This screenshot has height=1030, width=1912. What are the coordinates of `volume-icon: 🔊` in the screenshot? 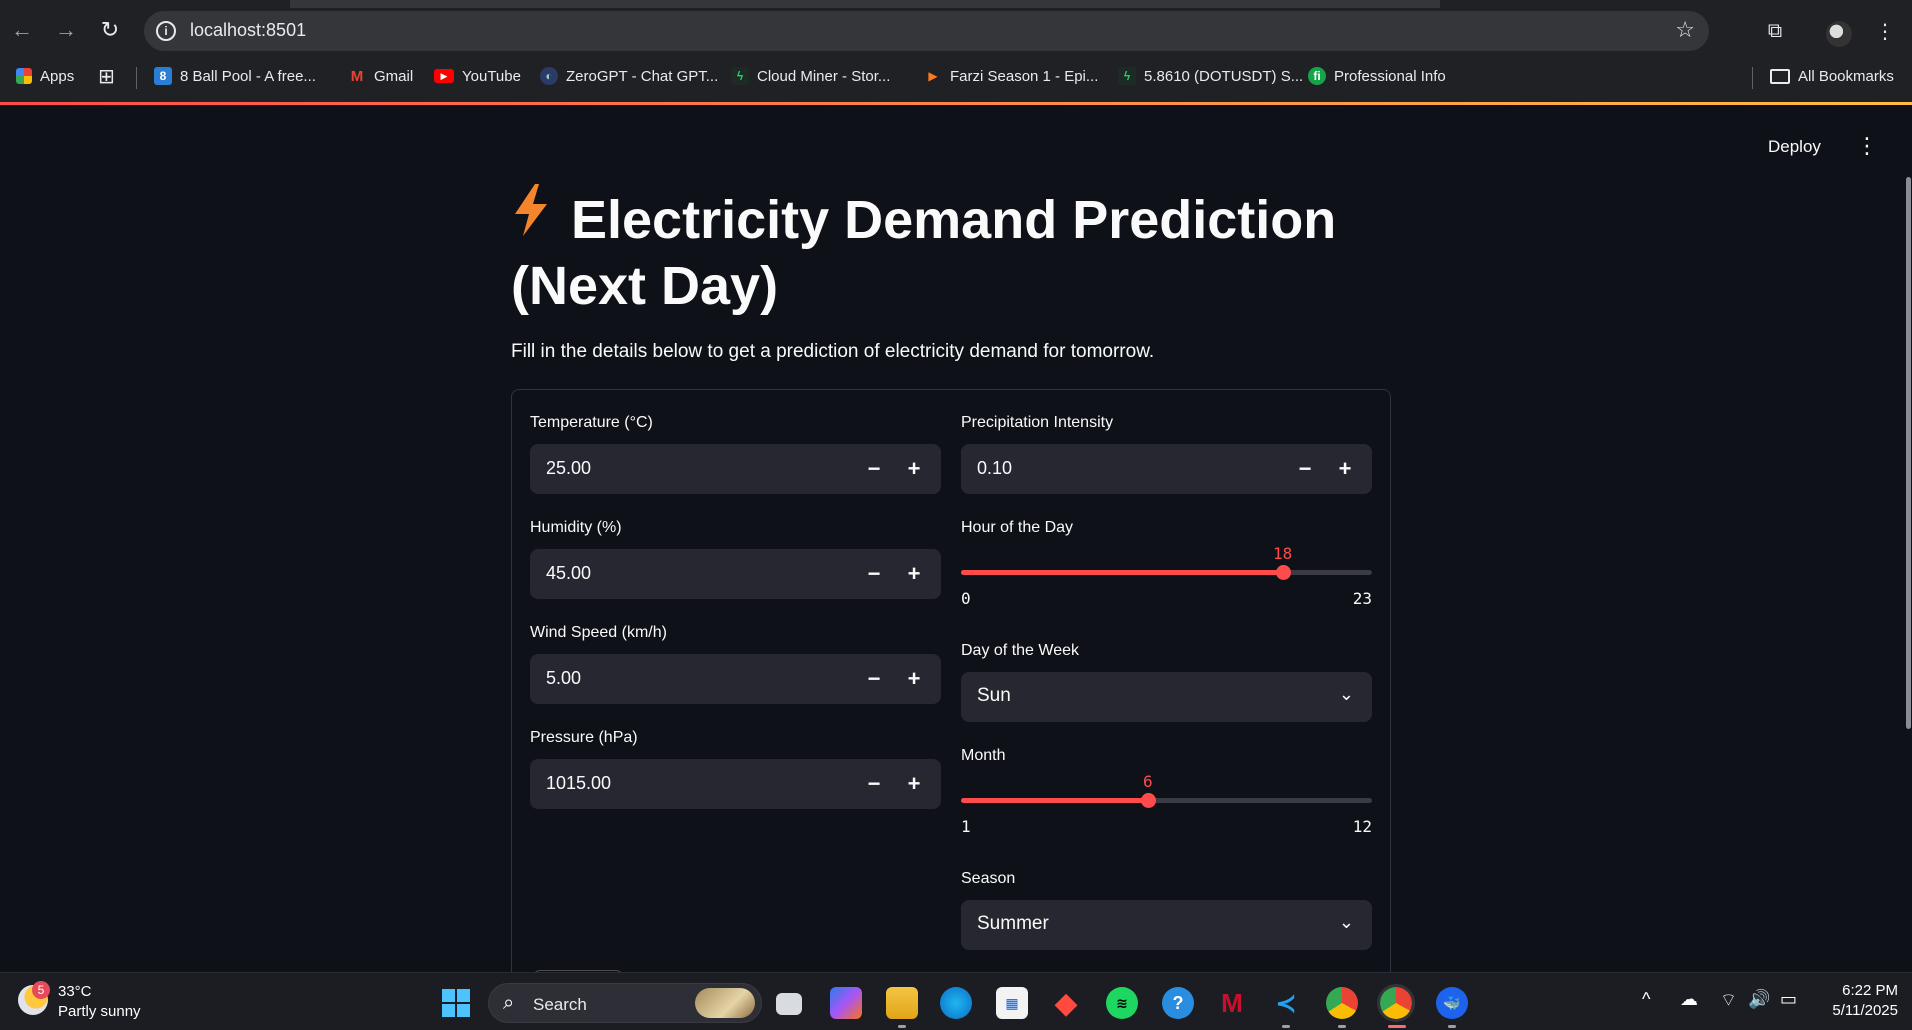 It's located at (1759, 999).